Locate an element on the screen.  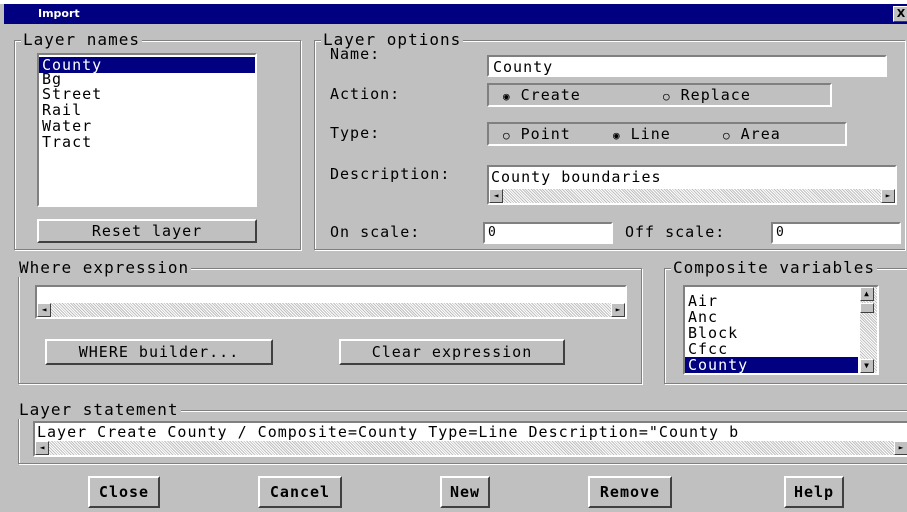
composite-scrollbar: ▲ ▼ is located at coordinates (868, 330).